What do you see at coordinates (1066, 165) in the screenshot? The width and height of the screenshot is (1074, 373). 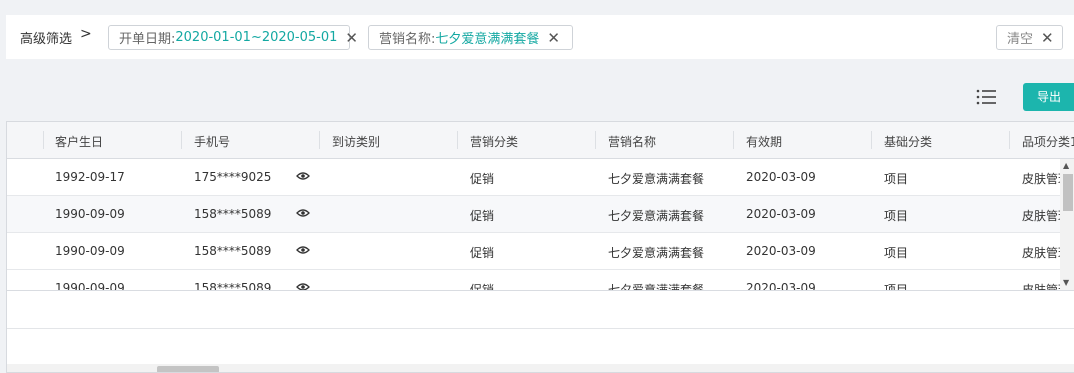 I see `scroll-up-icon: ▲` at bounding box center [1066, 165].